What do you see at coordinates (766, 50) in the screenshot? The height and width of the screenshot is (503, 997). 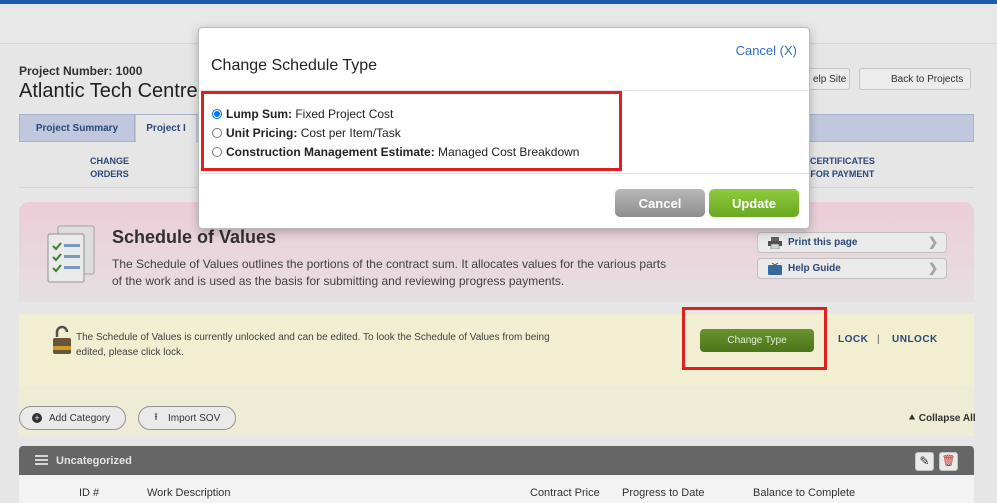 I see `close-dialog-link: Cancel (X)` at bounding box center [766, 50].